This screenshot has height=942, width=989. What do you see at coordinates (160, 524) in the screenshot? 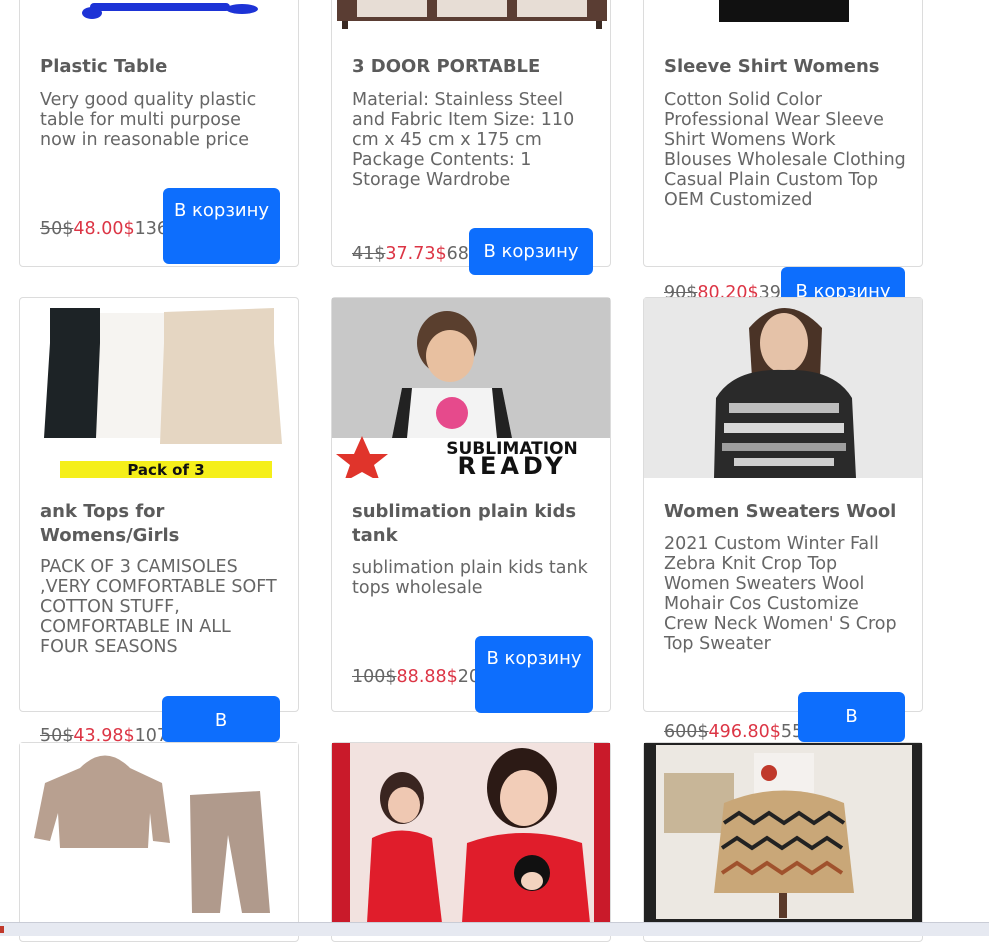
I see `product-title: ank Tops for Womens/Girls` at bounding box center [160, 524].